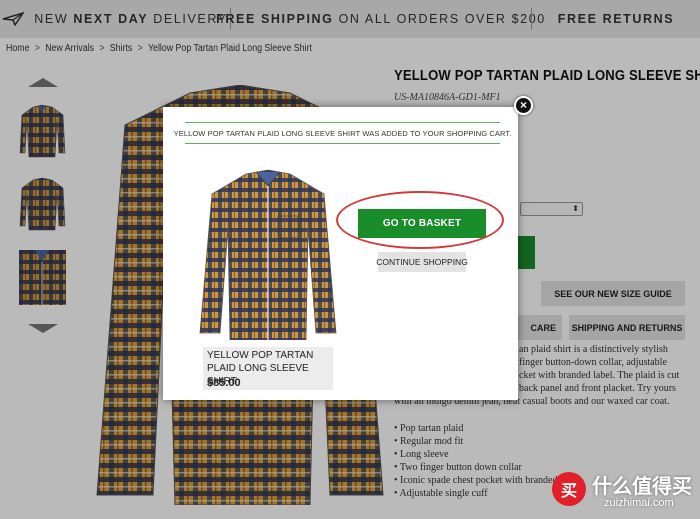 The height and width of the screenshot is (519, 700). Describe the element at coordinates (268, 254) in the screenshot. I see `modal-product-image` at that location.